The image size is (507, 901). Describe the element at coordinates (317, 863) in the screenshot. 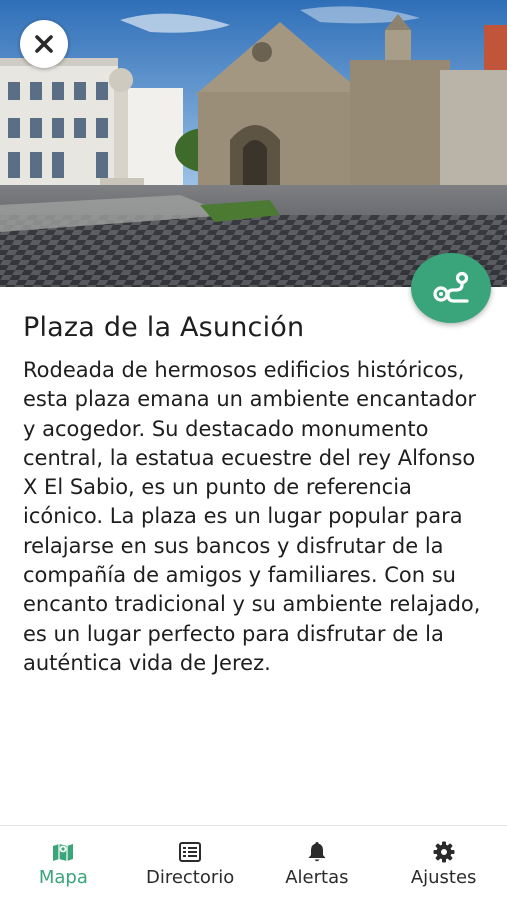

I see `nav-item-alertas: Alertas` at that location.